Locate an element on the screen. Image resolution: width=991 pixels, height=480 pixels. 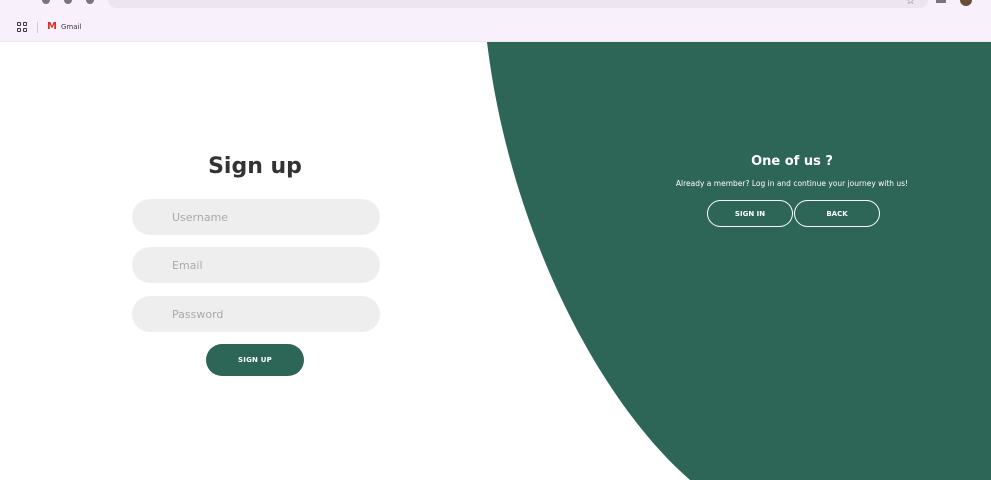
reload-icon is located at coordinates (90, 2).